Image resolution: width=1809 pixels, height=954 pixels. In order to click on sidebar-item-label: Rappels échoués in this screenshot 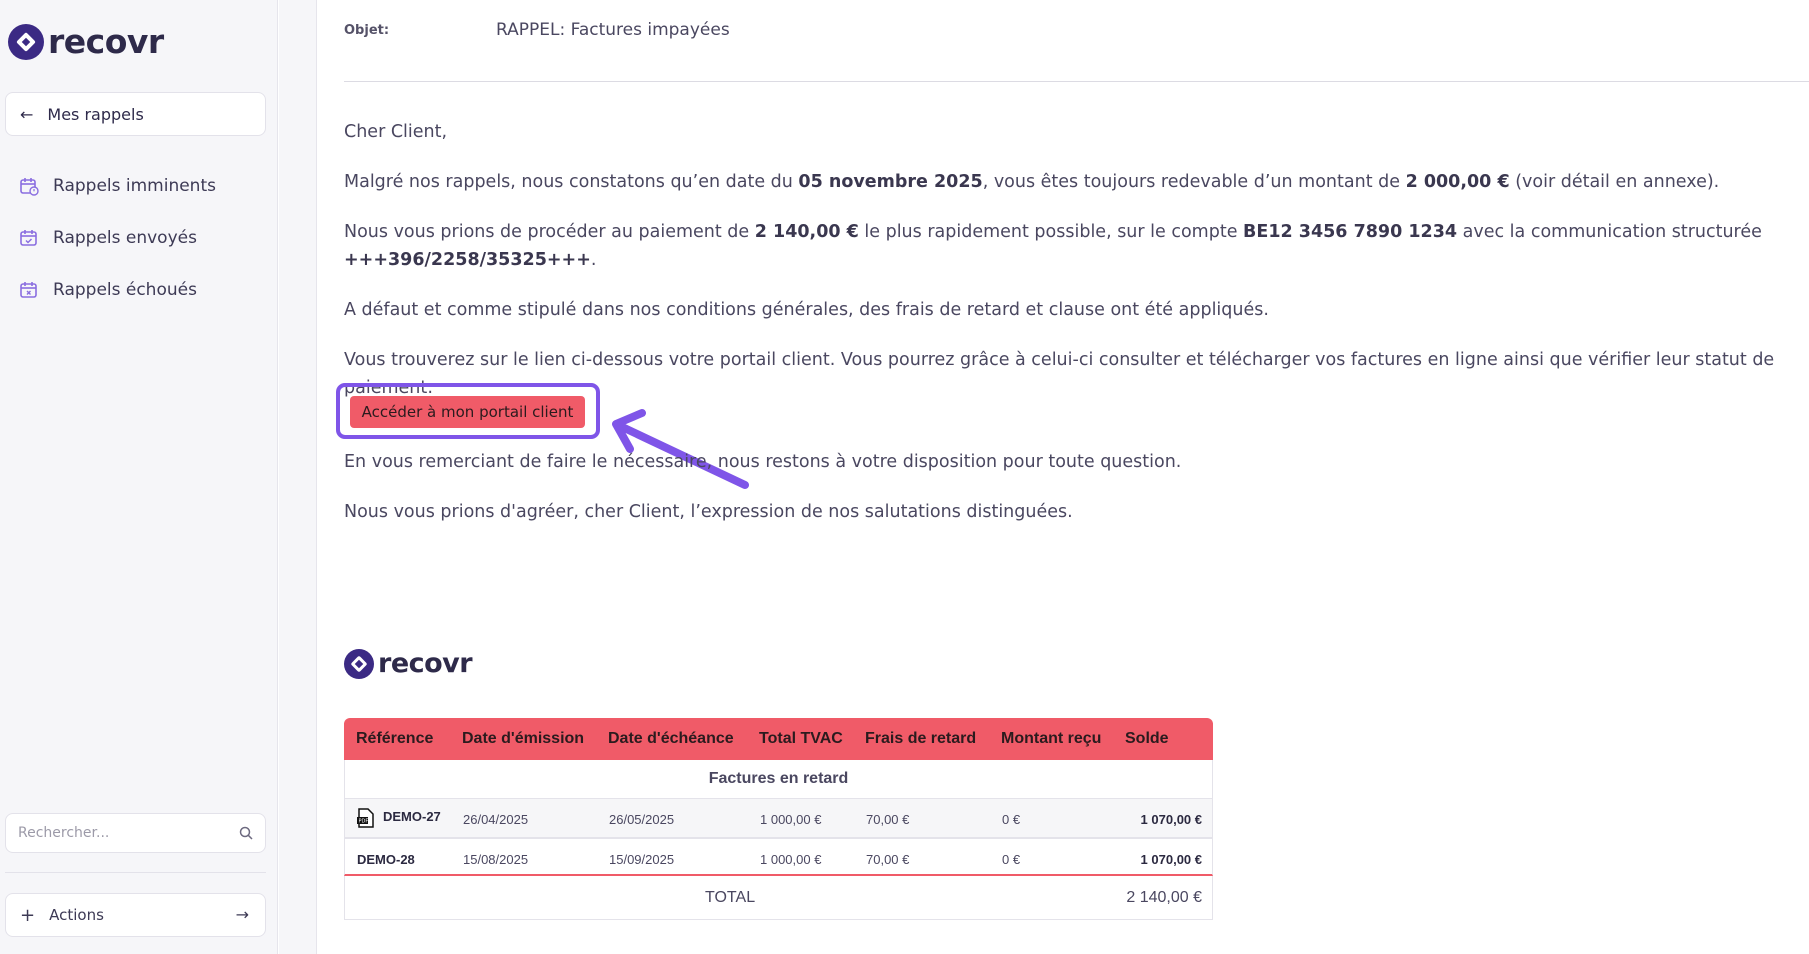, I will do `click(125, 290)`.